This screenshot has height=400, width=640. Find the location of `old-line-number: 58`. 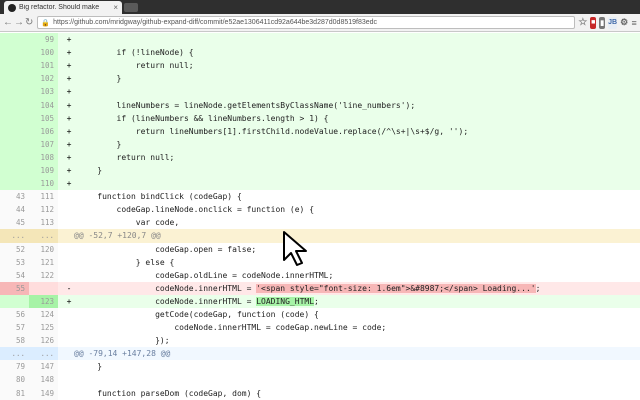

old-line-number: 58 is located at coordinates (14, 341).